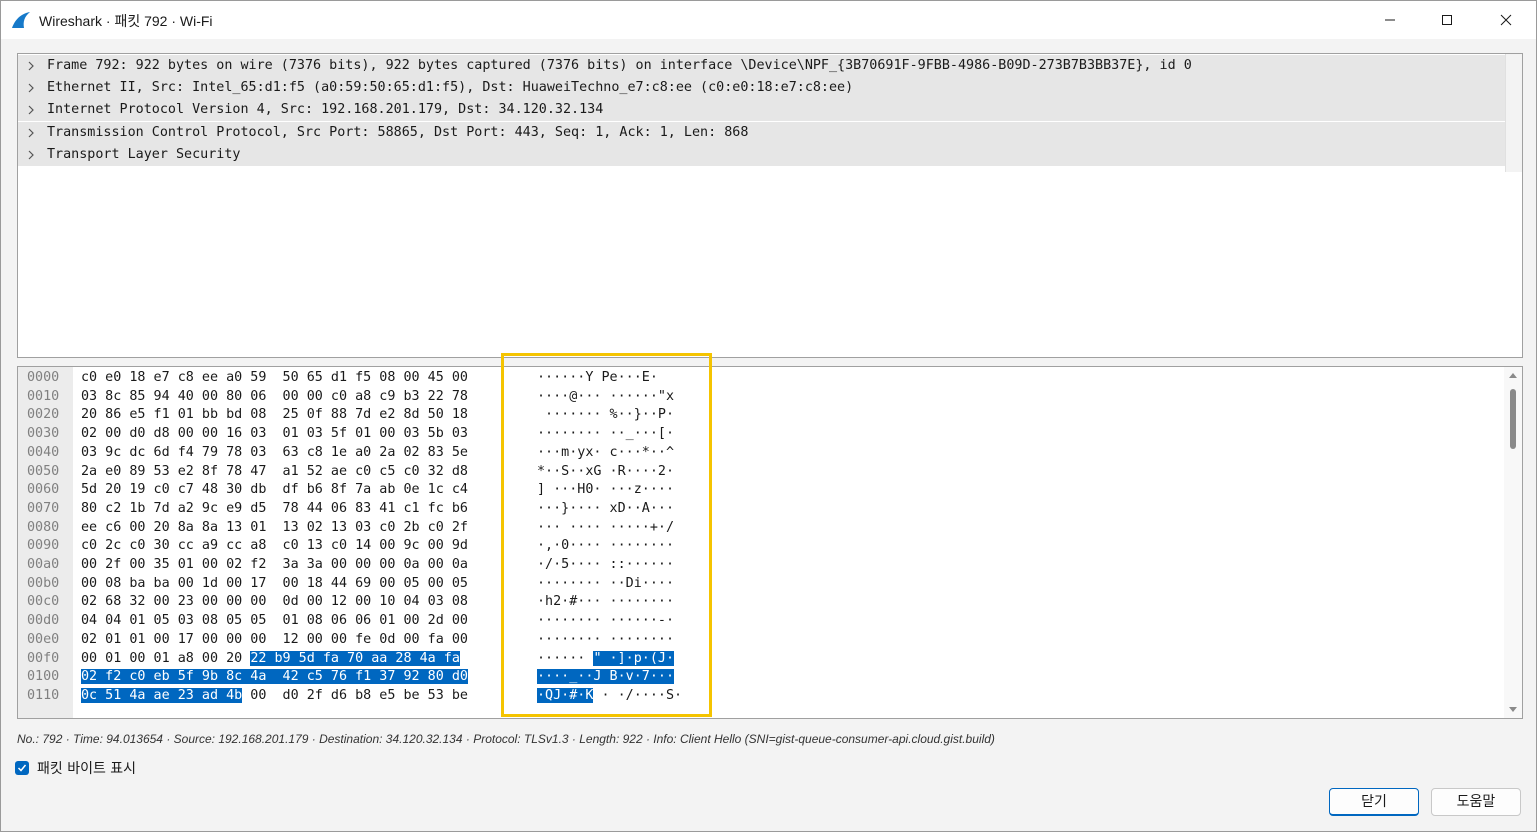  Describe the element at coordinates (638, 695) in the screenshot. I see `unselected-ascii: · ·/····S·` at that location.